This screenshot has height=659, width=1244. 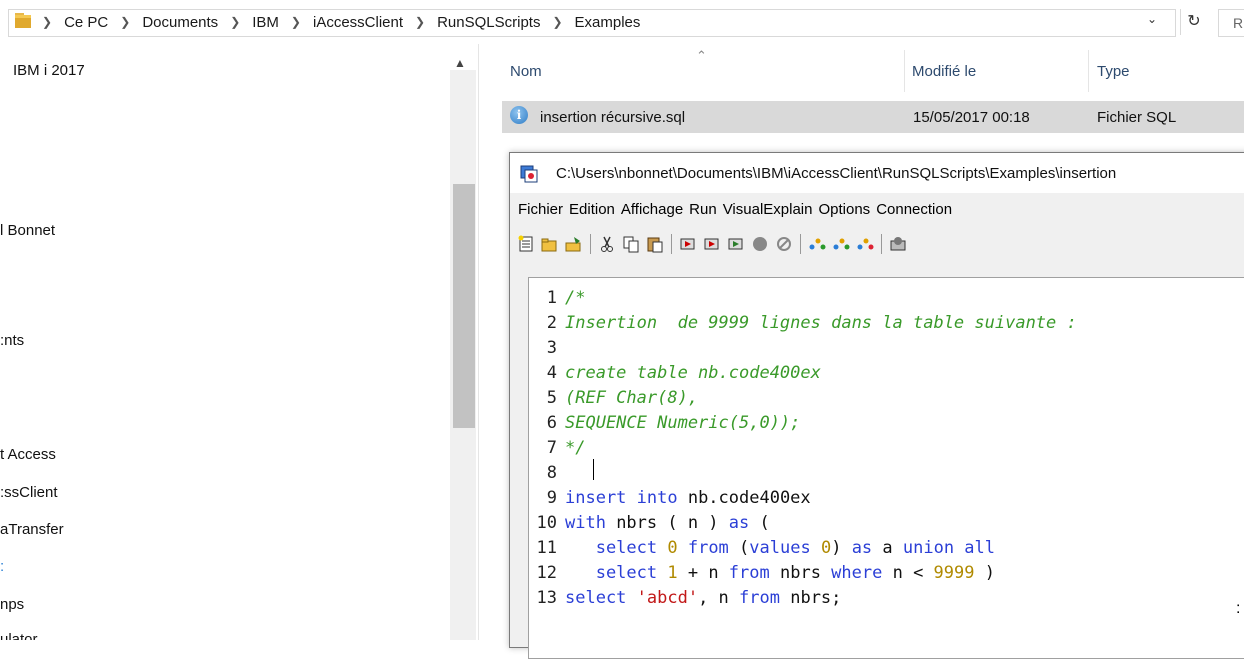 I want to click on file-name: insertion récursive.sql, so click(x=612, y=117).